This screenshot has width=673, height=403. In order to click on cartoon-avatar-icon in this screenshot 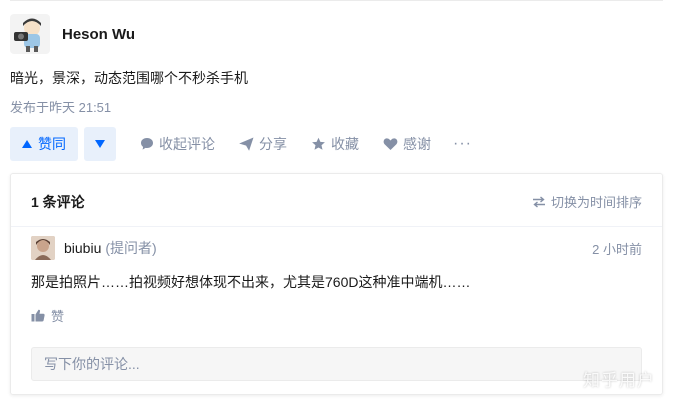, I will do `click(27, 35)`.